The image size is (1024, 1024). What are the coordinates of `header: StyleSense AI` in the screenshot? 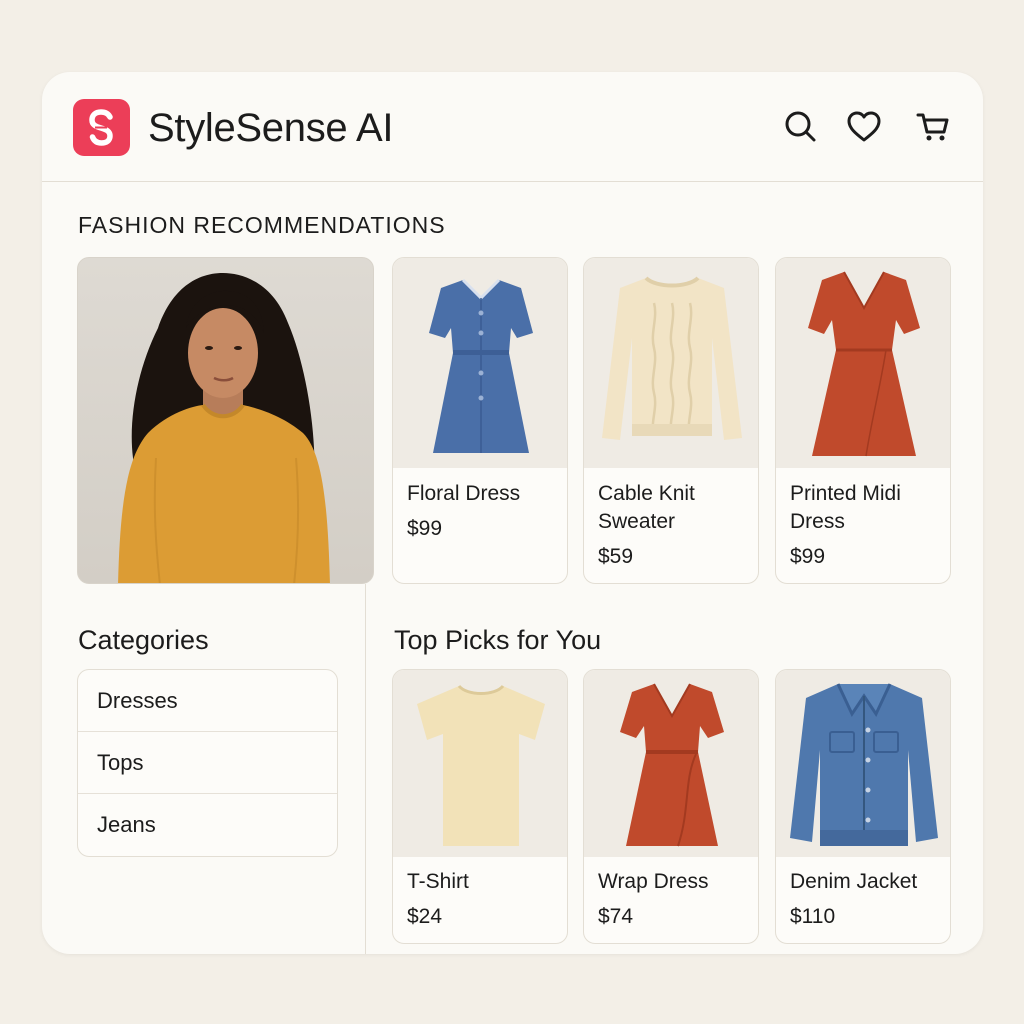 It's located at (512, 127).